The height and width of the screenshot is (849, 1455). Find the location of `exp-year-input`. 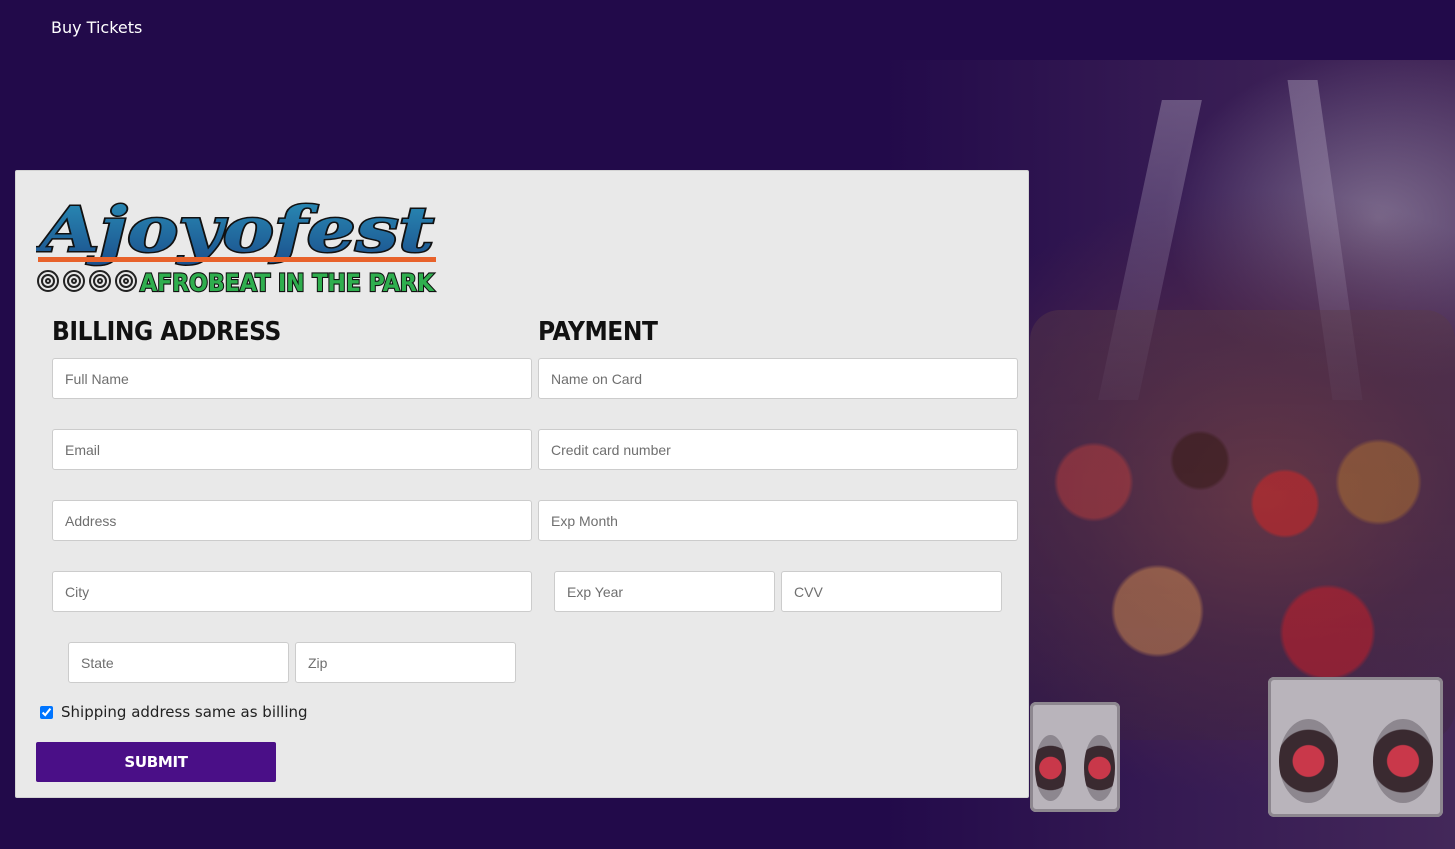

exp-year-input is located at coordinates (664, 591).